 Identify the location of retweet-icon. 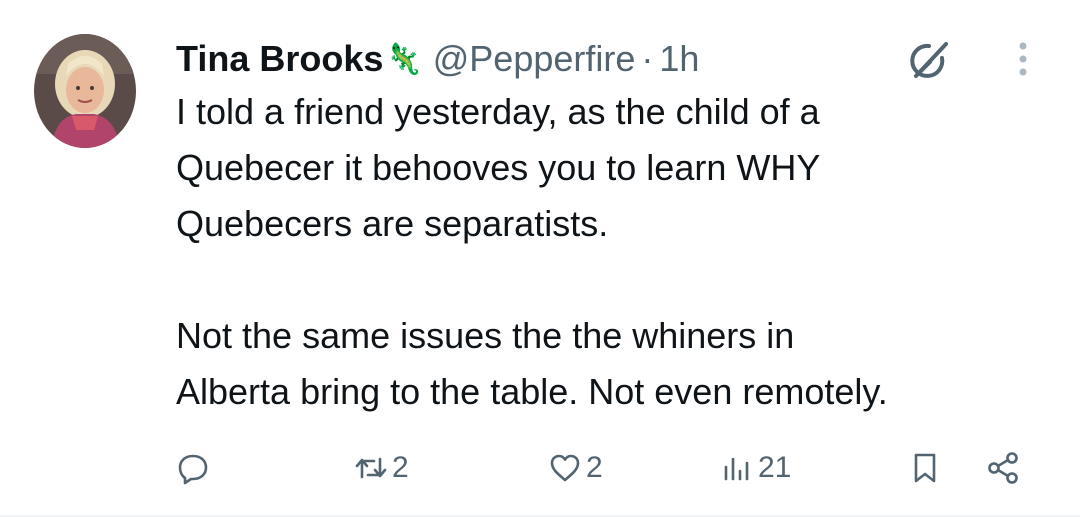
(371, 468).